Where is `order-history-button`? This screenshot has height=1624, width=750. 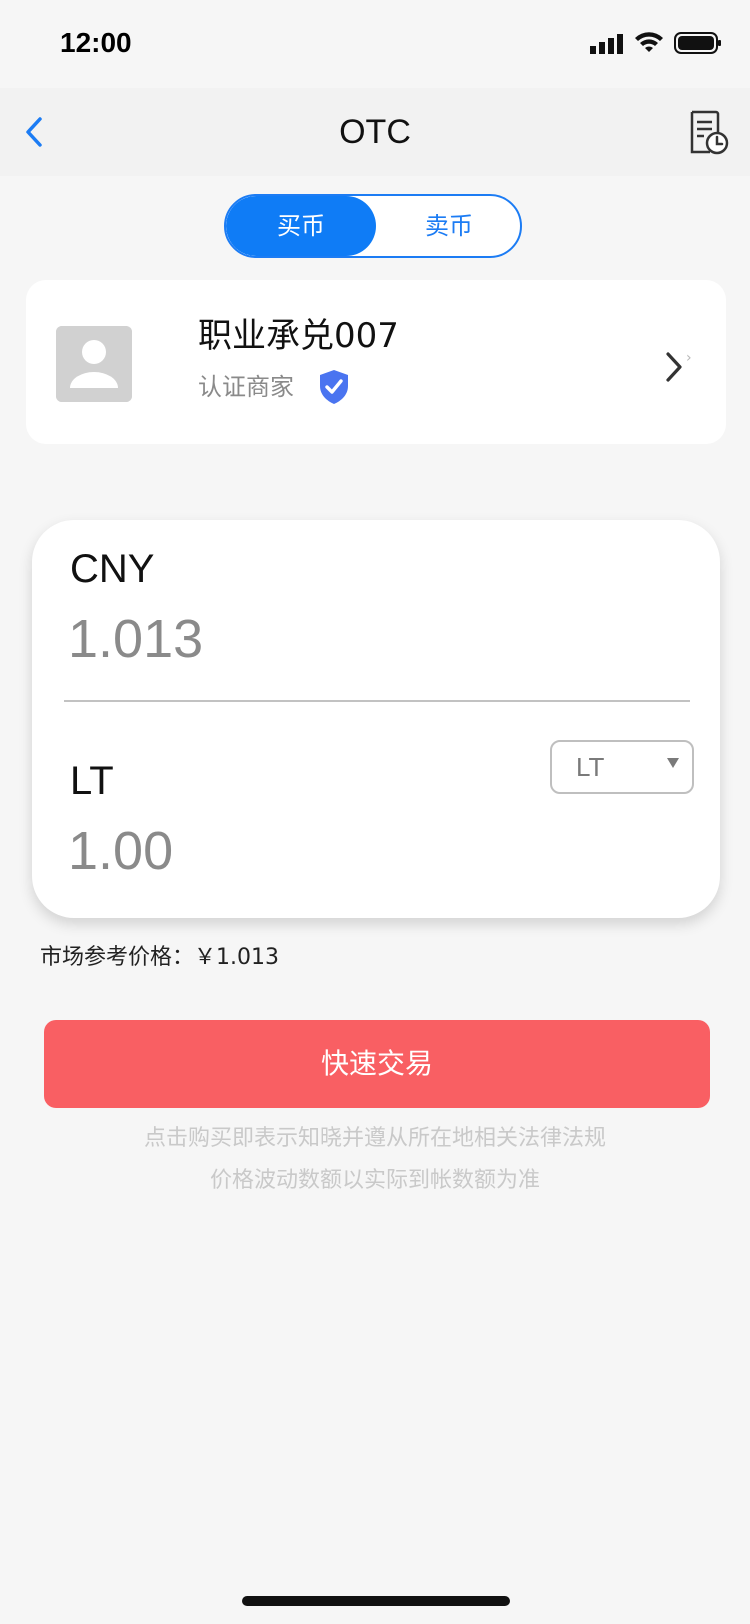
order-history-button is located at coordinates (707, 133).